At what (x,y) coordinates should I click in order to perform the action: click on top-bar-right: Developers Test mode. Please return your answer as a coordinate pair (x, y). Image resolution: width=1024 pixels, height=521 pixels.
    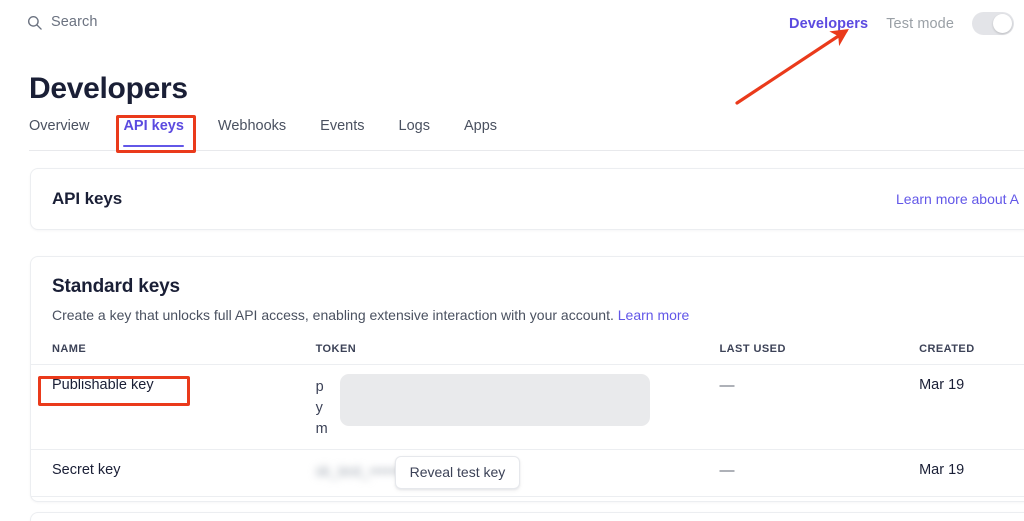
    Looking at the image, I should click on (901, 23).